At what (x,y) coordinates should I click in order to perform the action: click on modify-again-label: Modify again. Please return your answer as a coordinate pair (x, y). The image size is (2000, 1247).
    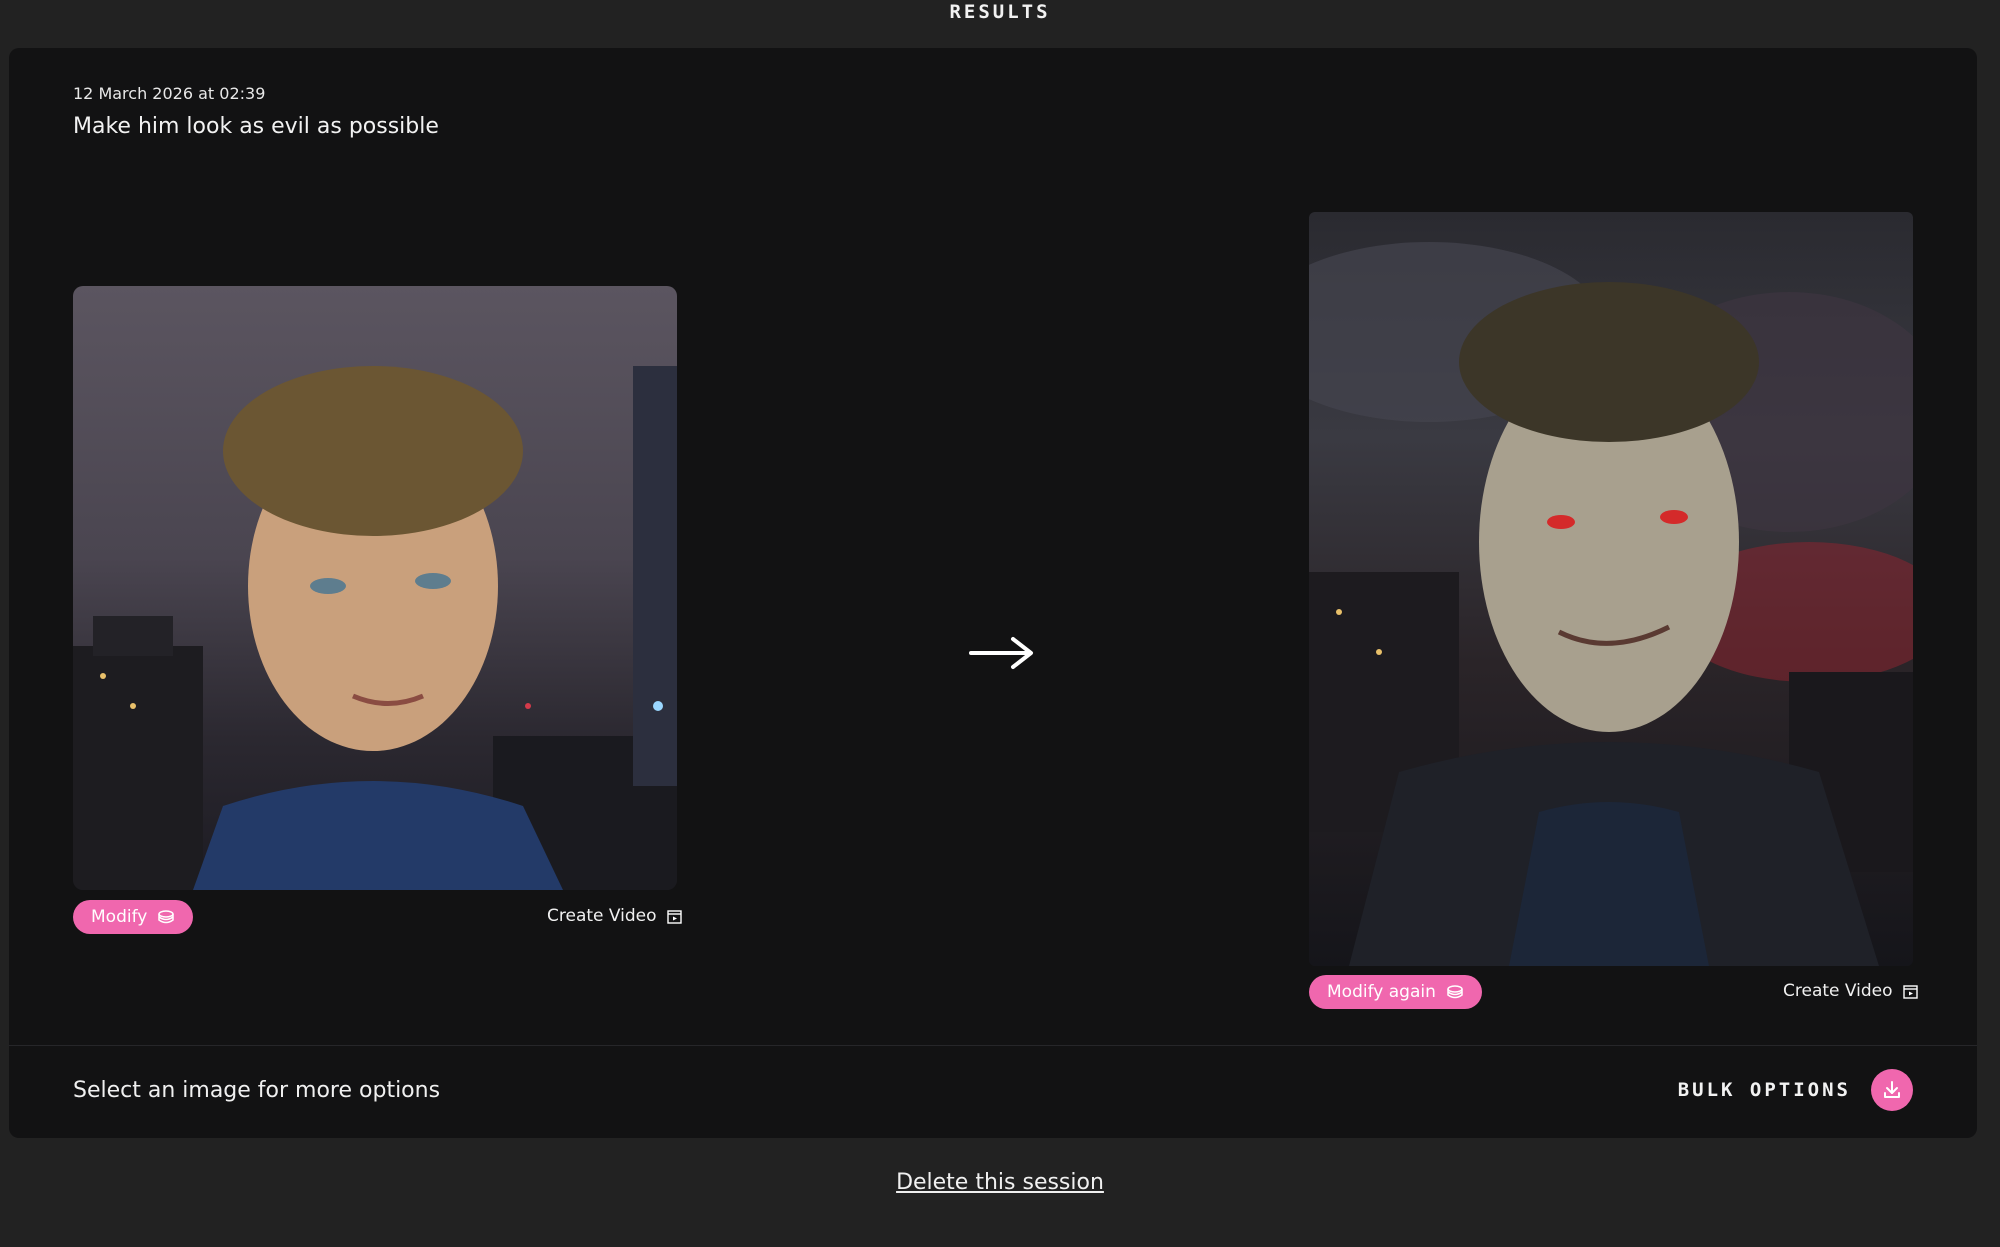
    Looking at the image, I should click on (1381, 992).